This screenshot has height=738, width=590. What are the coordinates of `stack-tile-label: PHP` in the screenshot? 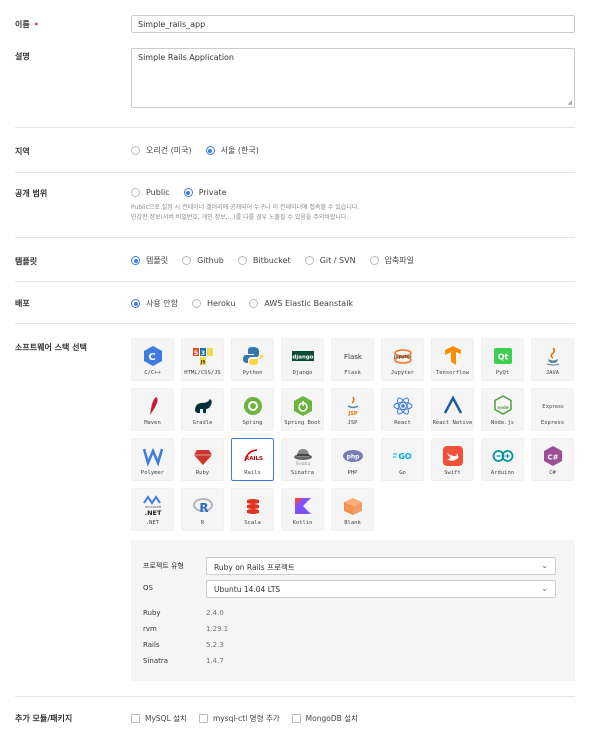 It's located at (352, 473).